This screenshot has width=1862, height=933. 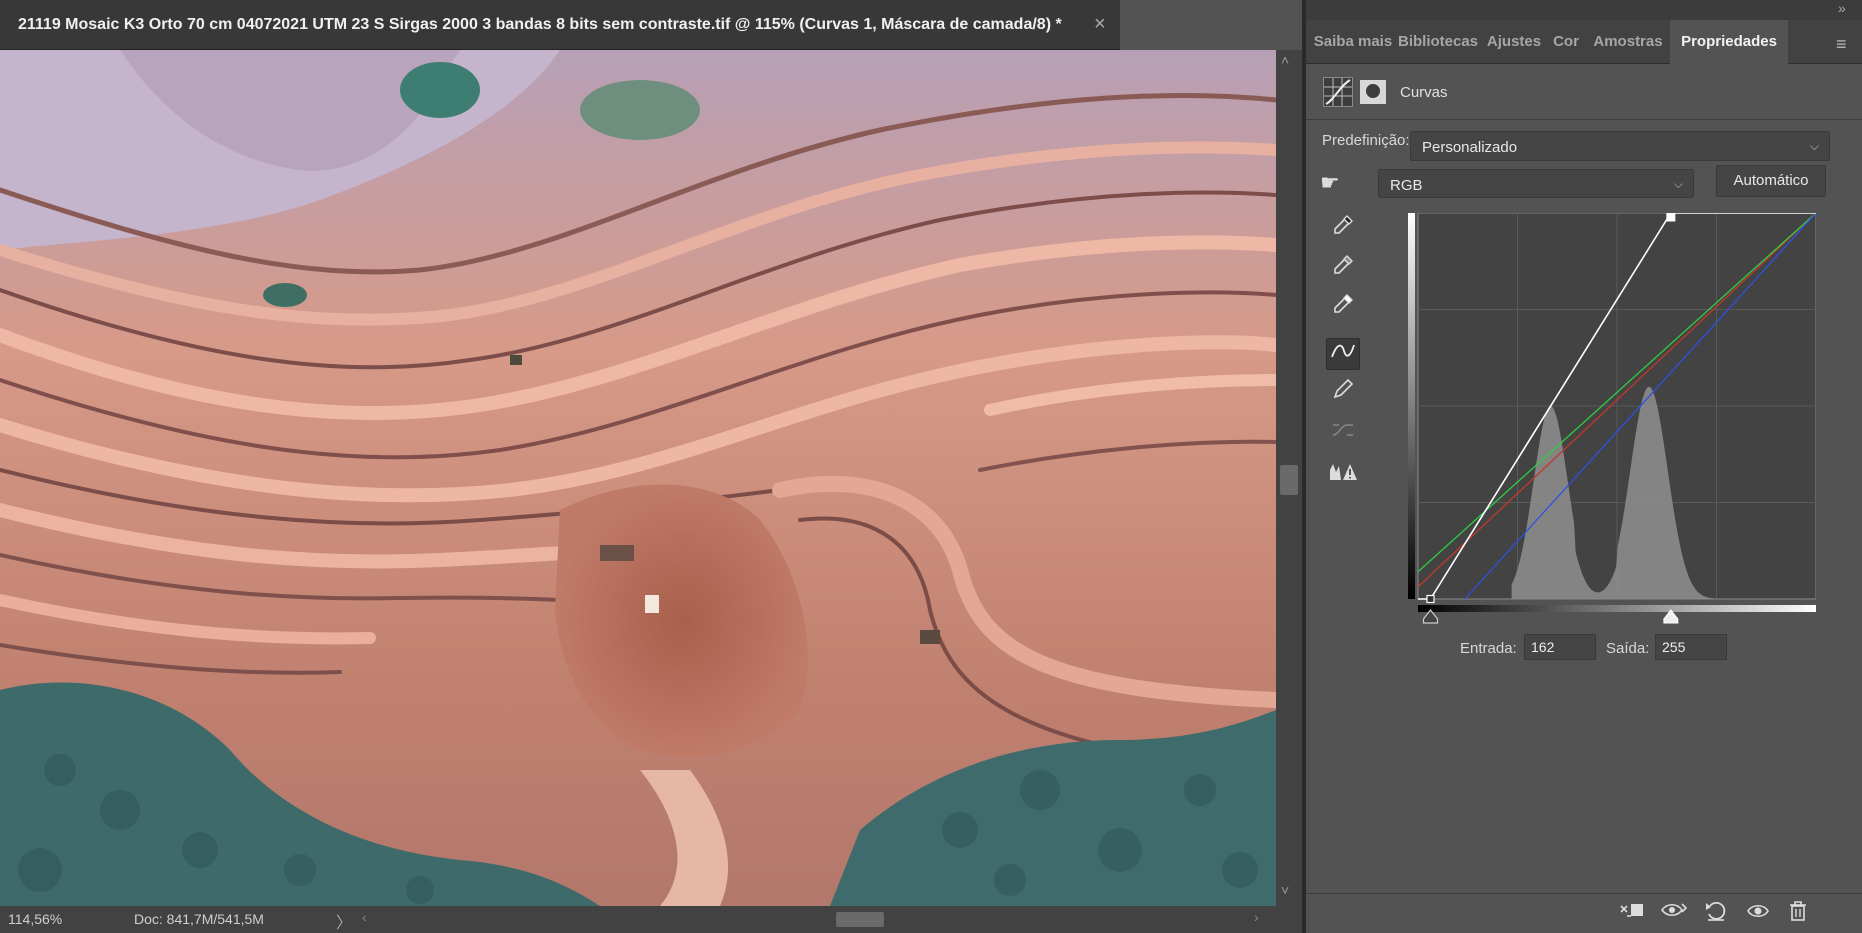 I want to click on eyedropper-black-icon, so click(x=1343, y=230).